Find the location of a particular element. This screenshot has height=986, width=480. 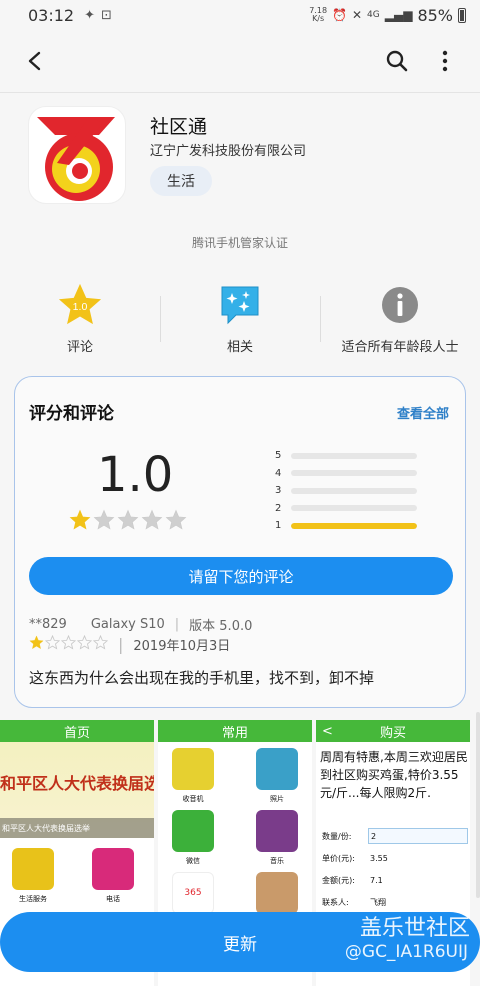

screenshot-3-back-icon: < is located at coordinates (327, 731).